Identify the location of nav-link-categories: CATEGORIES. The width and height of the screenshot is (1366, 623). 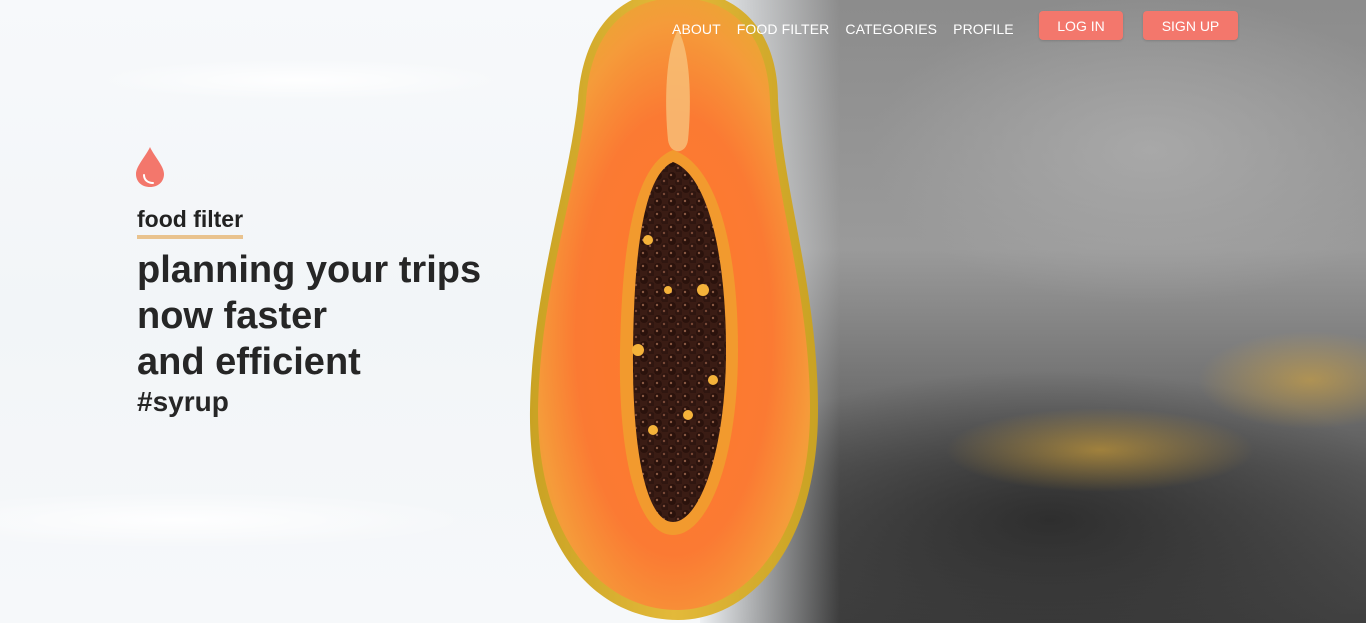
(891, 24).